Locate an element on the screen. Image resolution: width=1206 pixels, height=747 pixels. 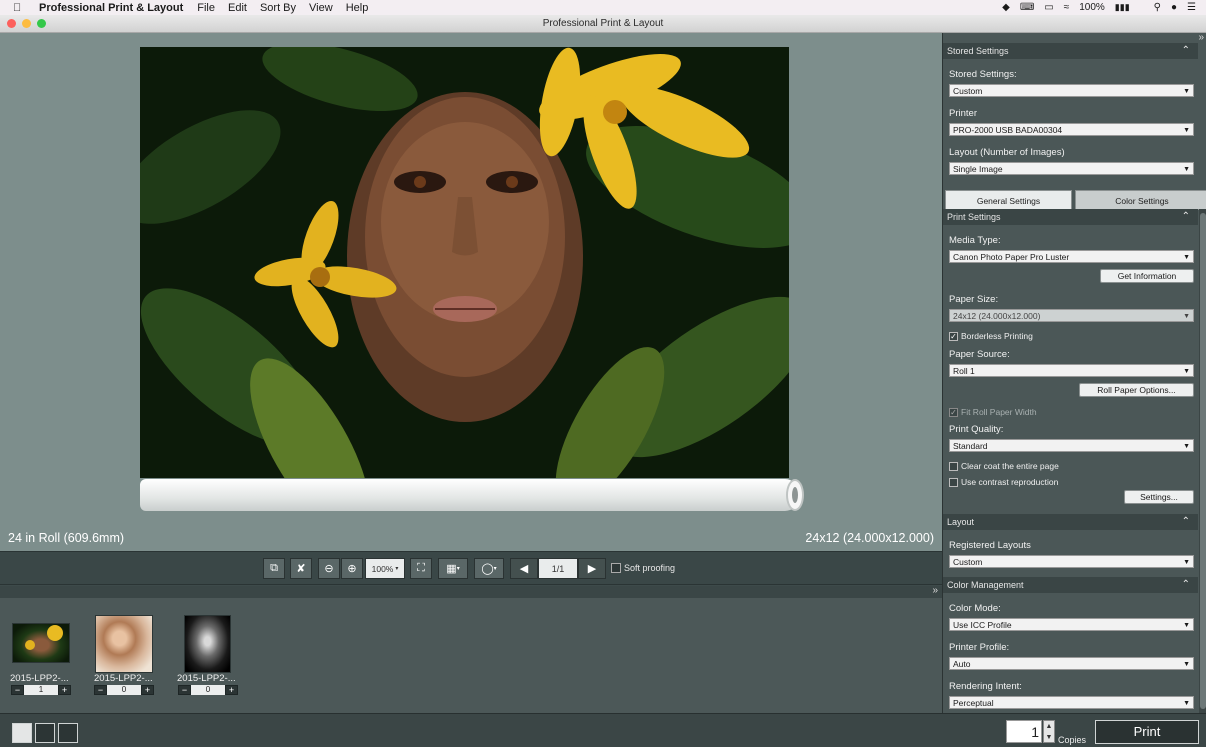
copies-input: 1 is located at coordinates (1024, 731).